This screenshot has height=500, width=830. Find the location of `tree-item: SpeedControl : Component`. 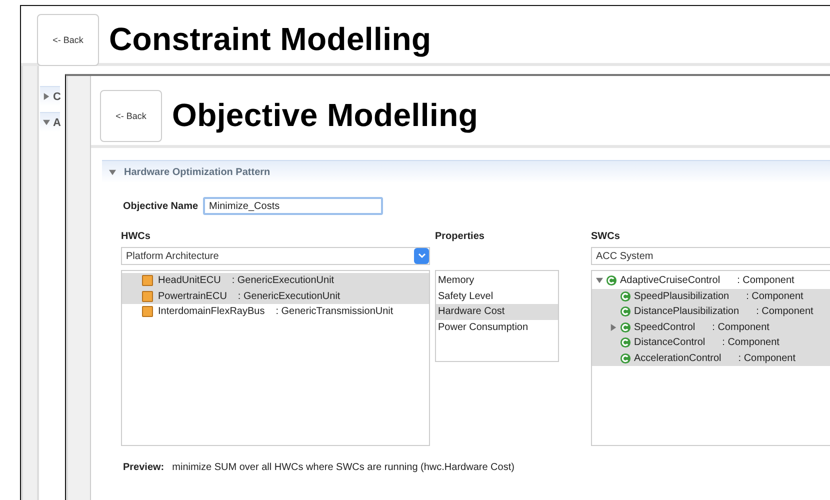

tree-item: SpeedControl : Component is located at coordinates (711, 327).